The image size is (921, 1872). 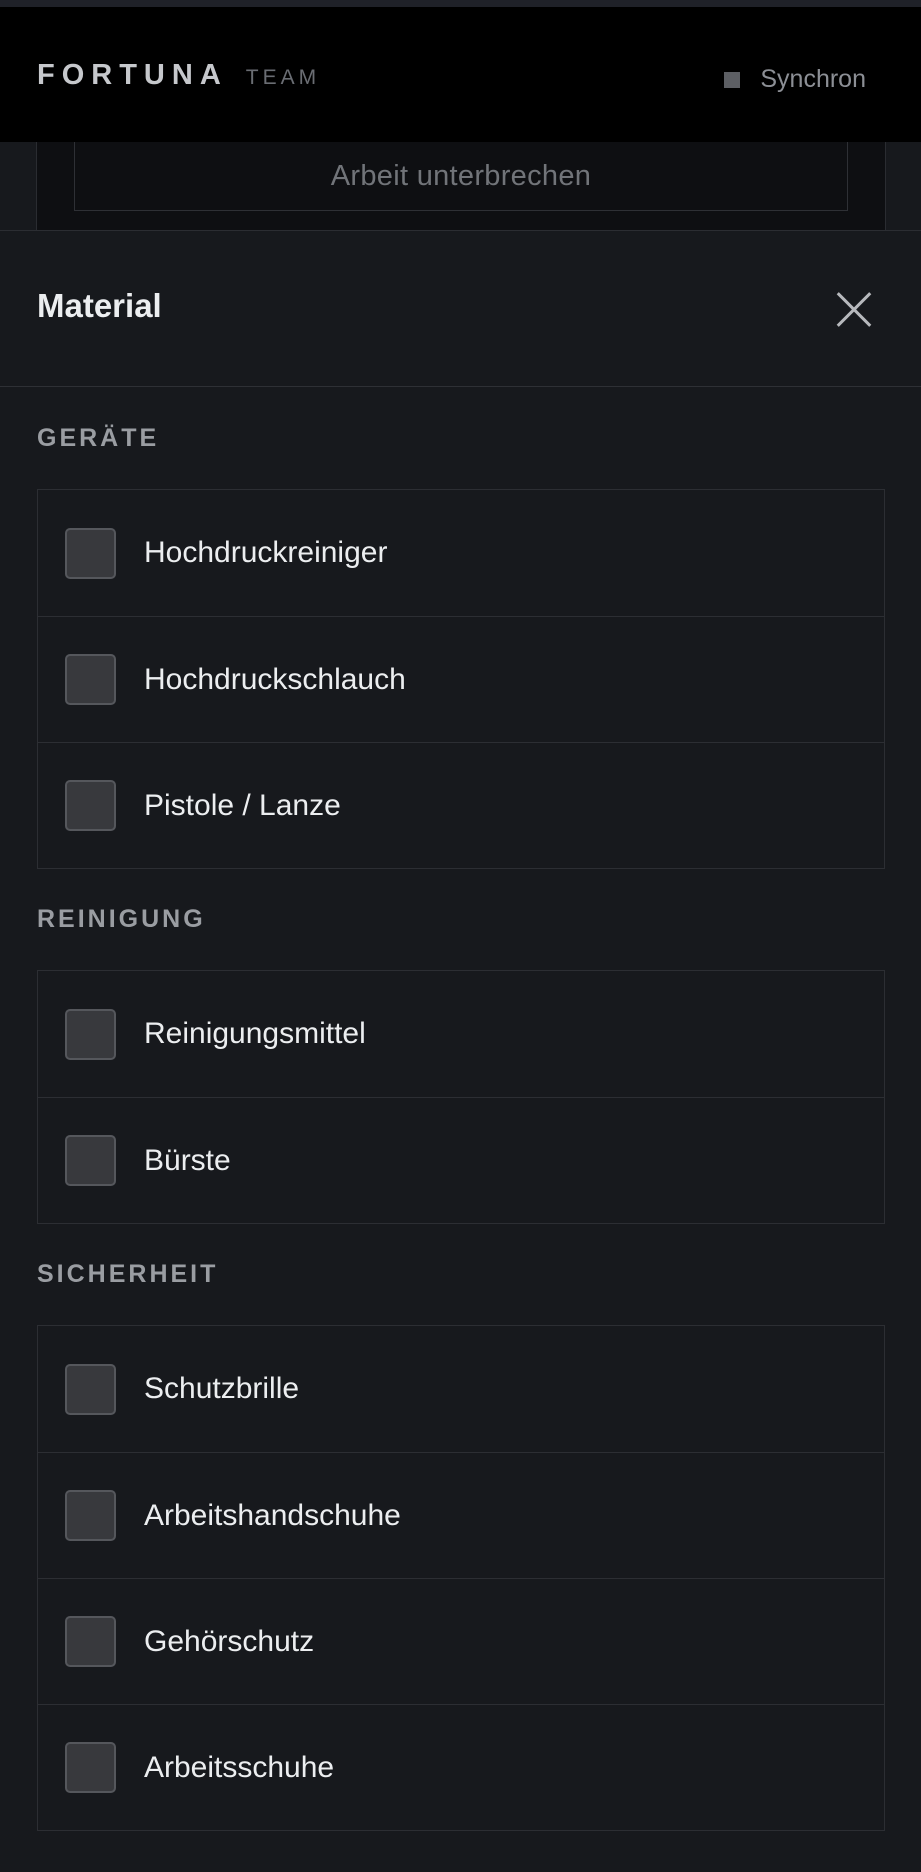 I want to click on checklist-item-label: Gehörschutz, so click(x=229, y=1641).